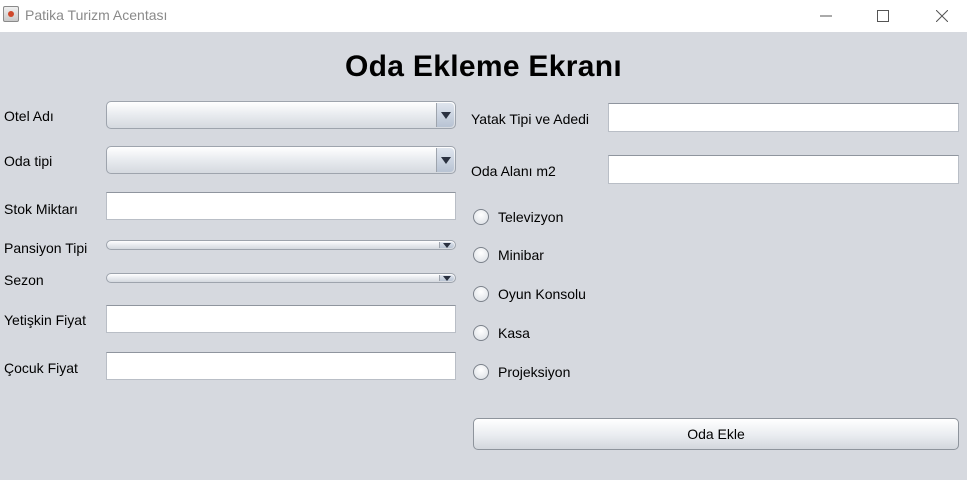 Image resolution: width=967 pixels, height=480 pixels. Describe the element at coordinates (281, 245) in the screenshot. I see `pansiyon-tipi-combo` at that location.